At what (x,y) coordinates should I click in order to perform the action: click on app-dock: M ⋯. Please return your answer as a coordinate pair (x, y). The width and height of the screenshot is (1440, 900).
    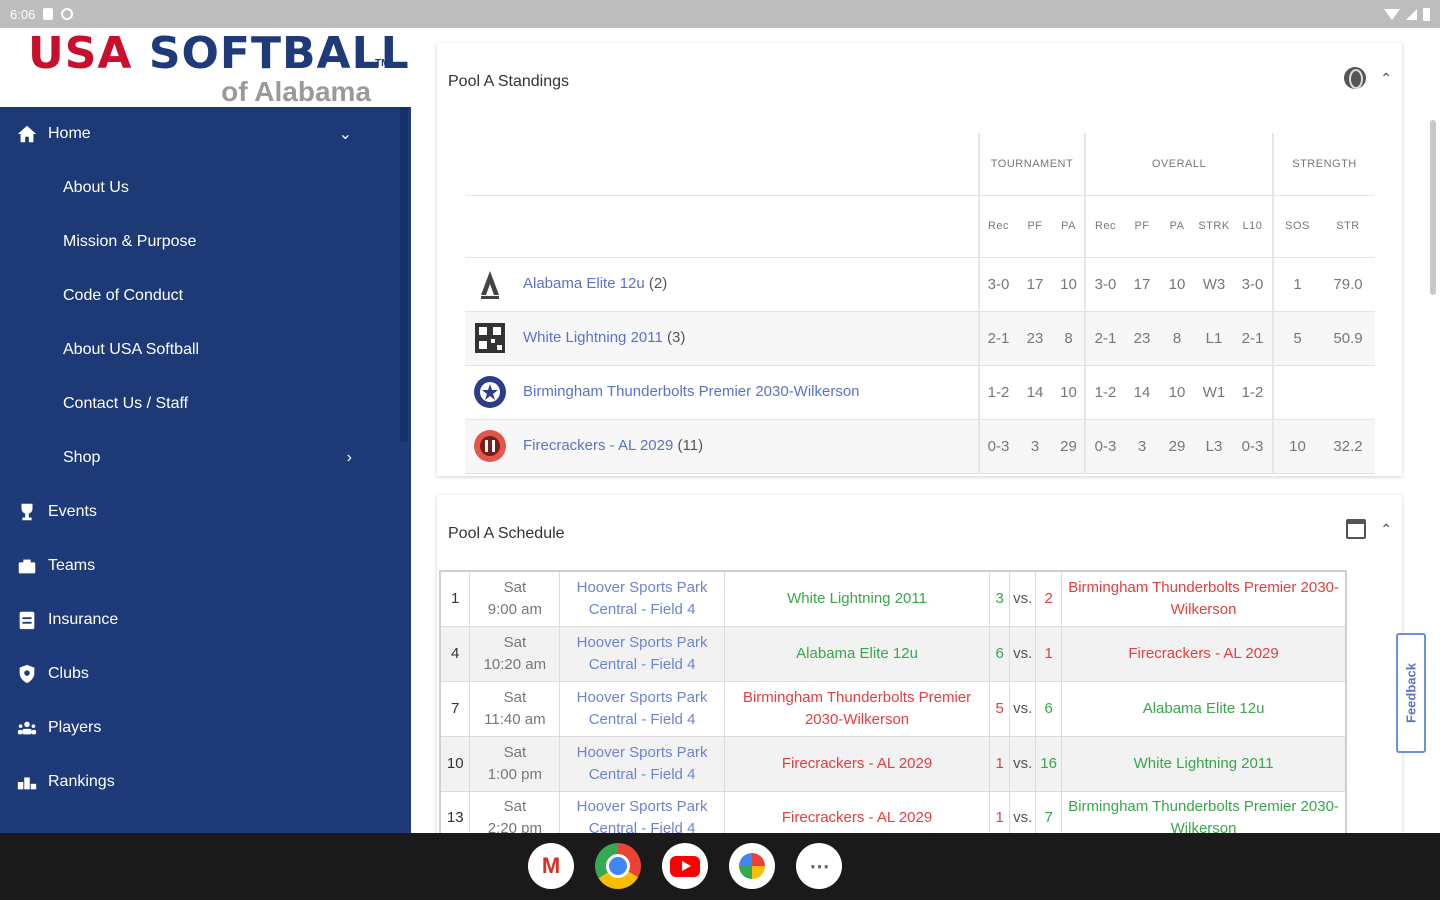
    Looking at the image, I should click on (685, 866).